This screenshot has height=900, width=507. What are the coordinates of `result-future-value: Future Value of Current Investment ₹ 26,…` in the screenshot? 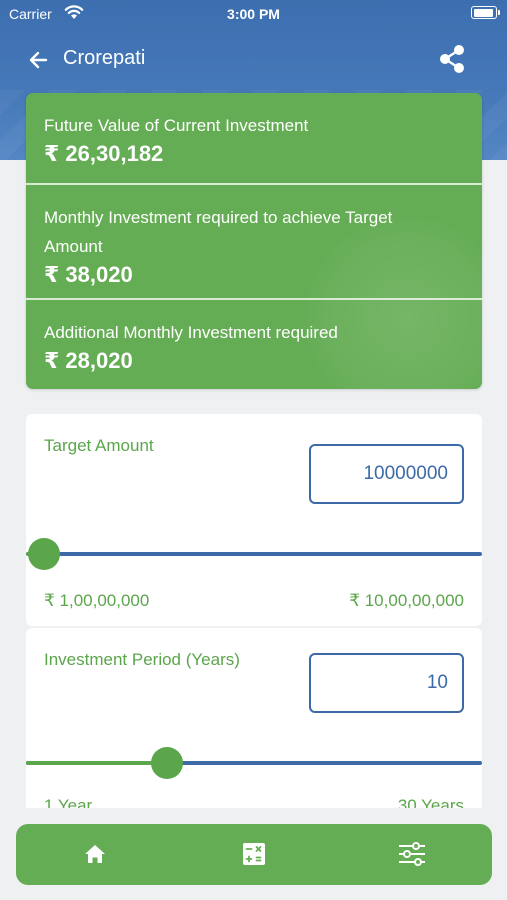 It's located at (254, 138).